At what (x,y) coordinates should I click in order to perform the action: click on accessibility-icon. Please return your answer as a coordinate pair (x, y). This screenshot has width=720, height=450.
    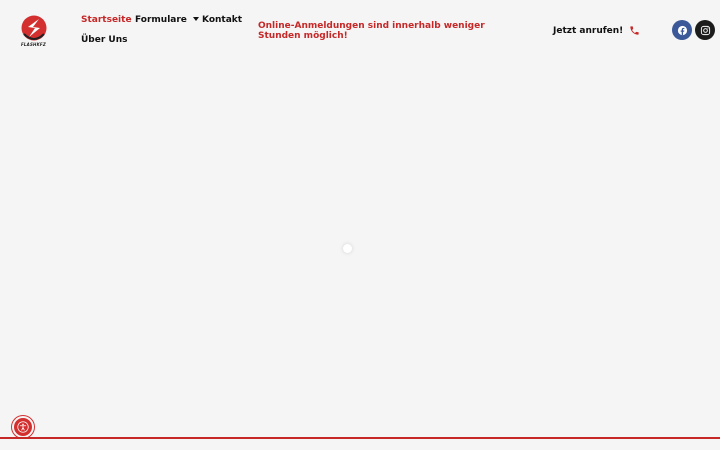
    Looking at the image, I should click on (23, 427).